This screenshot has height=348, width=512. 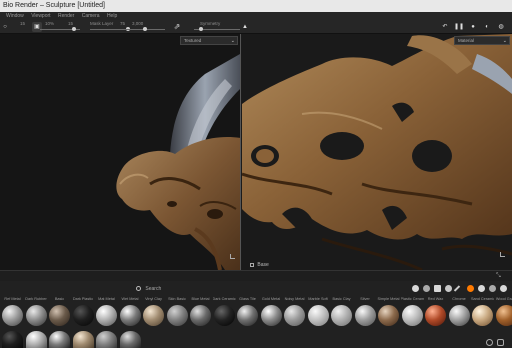 I want to click on material-label: Chrome, so click(x=459, y=299).